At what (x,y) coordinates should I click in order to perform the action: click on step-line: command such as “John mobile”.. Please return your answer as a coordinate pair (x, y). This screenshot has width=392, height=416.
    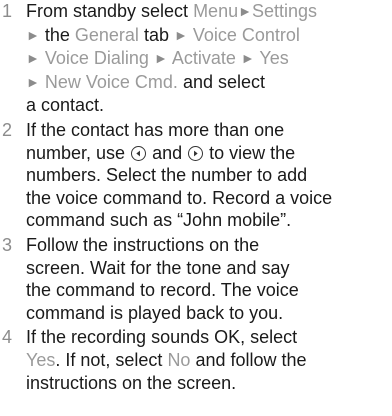
    Looking at the image, I should click on (209, 220).